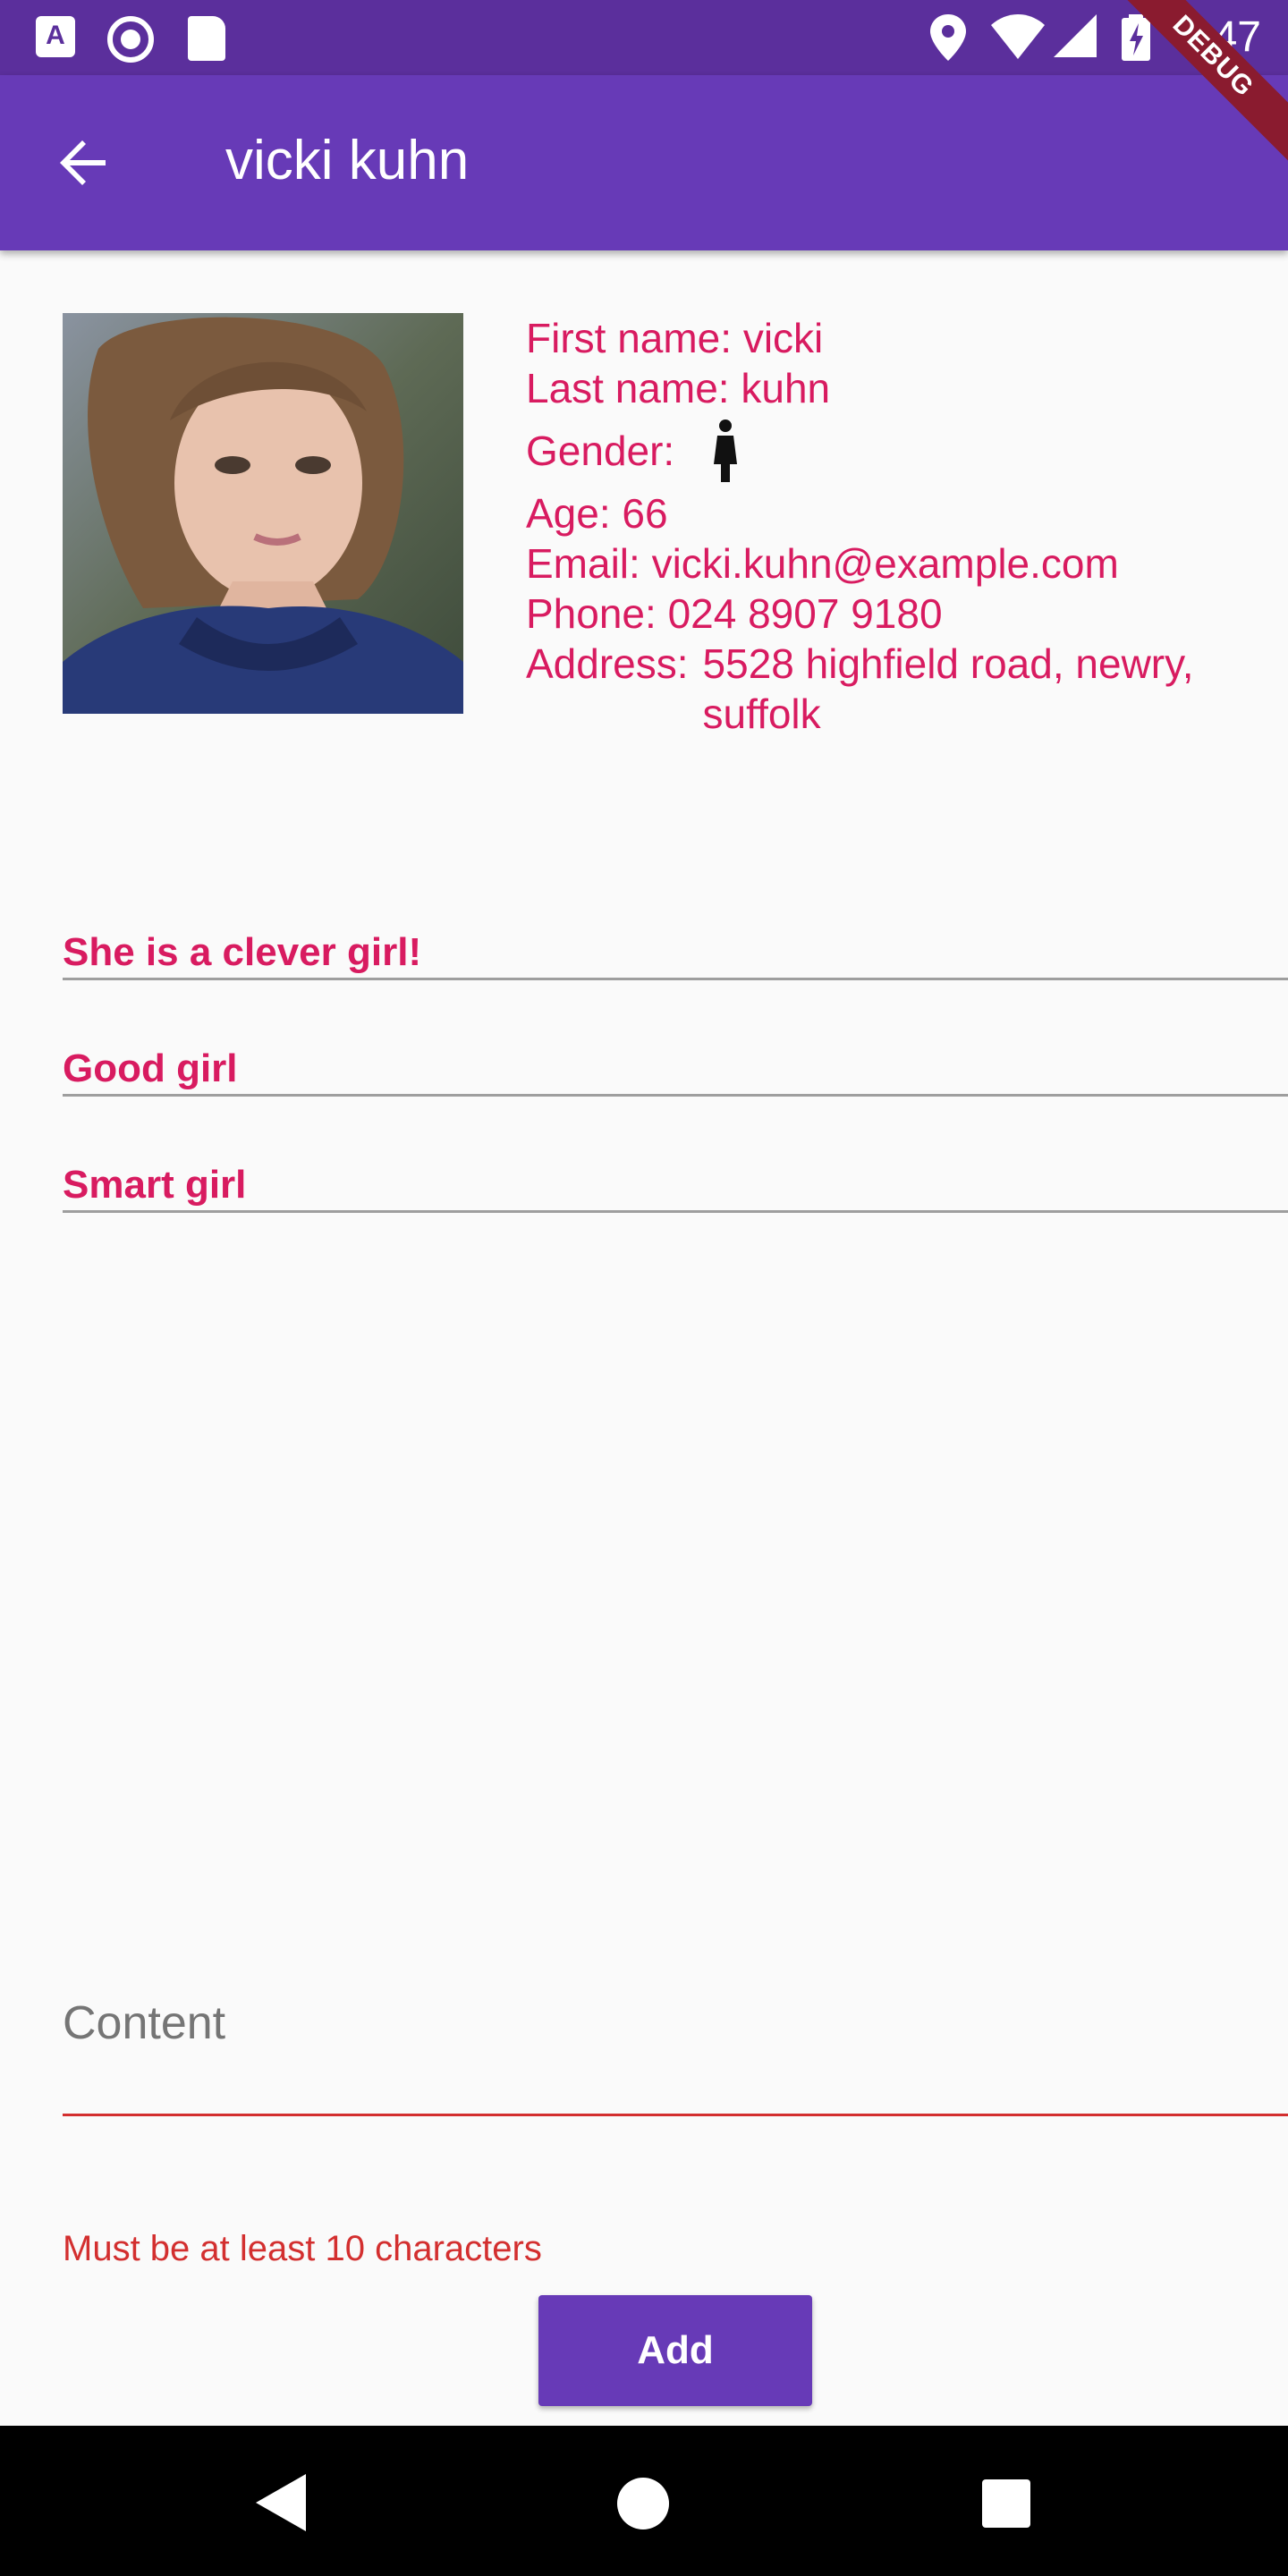 This screenshot has width=1288, height=2576. What do you see at coordinates (302, 2248) in the screenshot?
I see `error-message: Must be at least 10 characters` at bounding box center [302, 2248].